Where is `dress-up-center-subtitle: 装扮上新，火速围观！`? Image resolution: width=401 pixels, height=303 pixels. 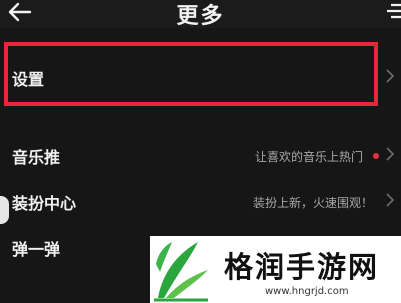 dress-up-center-subtitle: 装扮上新，火速围观！ is located at coordinates (312, 203).